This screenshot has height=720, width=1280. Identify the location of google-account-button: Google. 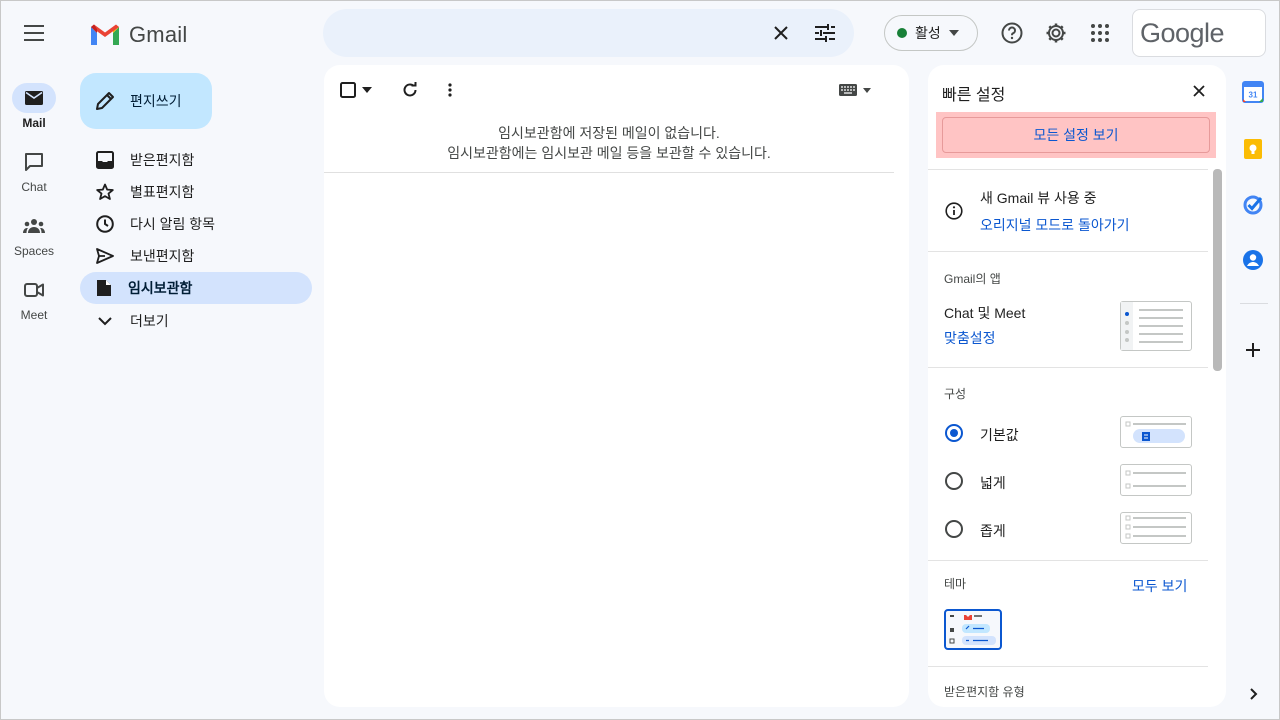
(1199, 33).